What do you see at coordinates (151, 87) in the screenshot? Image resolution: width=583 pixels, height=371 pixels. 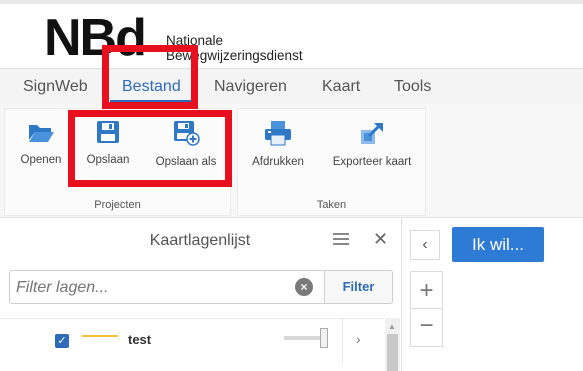 I see `menu-item-bestand: Bestand` at bounding box center [151, 87].